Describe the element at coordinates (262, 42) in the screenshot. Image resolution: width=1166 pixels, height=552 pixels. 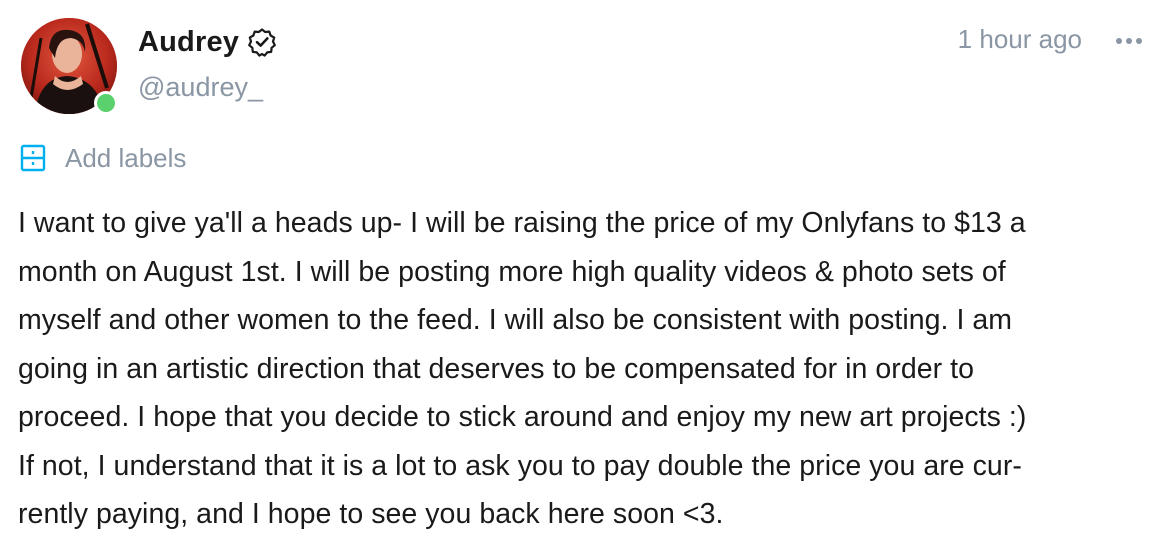
I see `verified-badge-icon` at that location.